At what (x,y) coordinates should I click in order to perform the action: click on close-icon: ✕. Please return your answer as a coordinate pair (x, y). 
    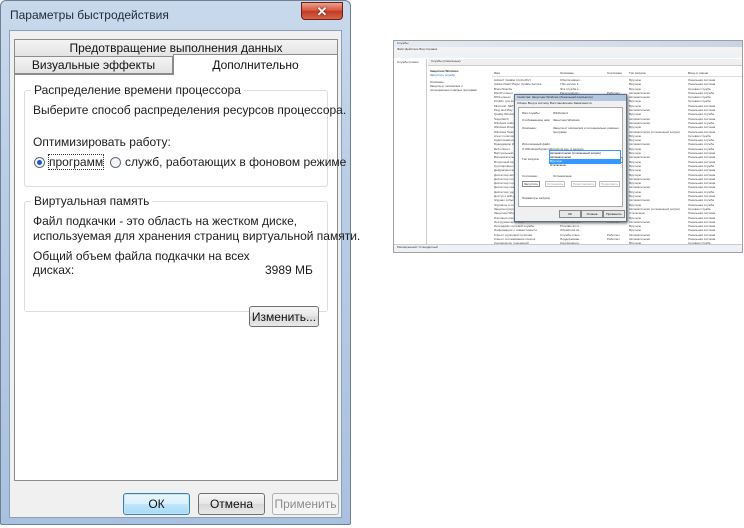
    Looking at the image, I should click on (322, 11).